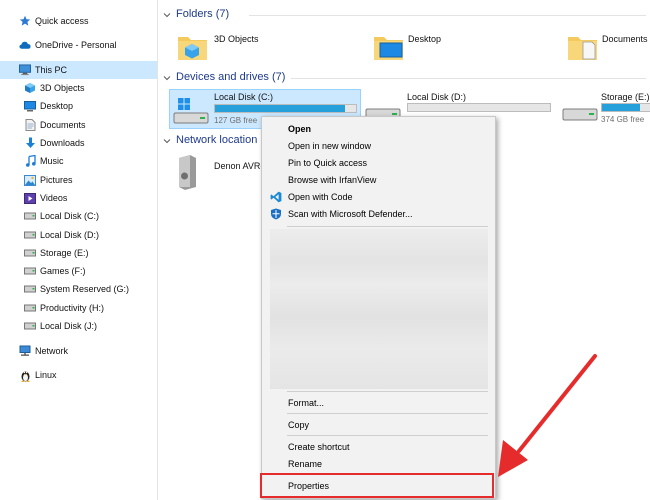 The image size is (650, 500). Describe the element at coordinates (378, 446) in the screenshot. I see `menu-item-create-shortcut: Create shortcut` at that location.